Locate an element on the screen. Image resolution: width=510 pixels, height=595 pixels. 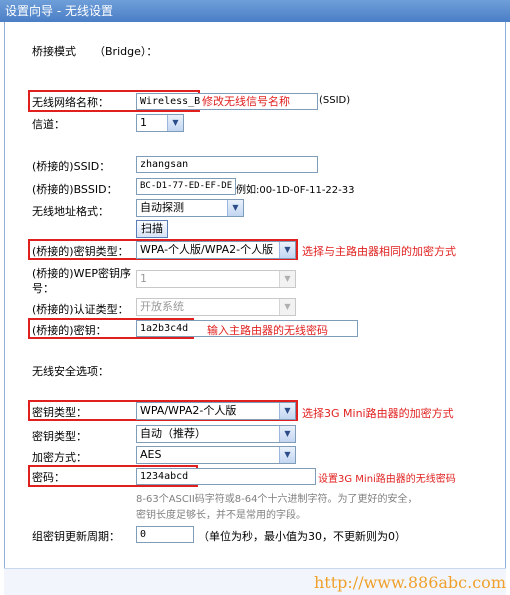
encryption-select: AES ▼ is located at coordinates (216, 455).